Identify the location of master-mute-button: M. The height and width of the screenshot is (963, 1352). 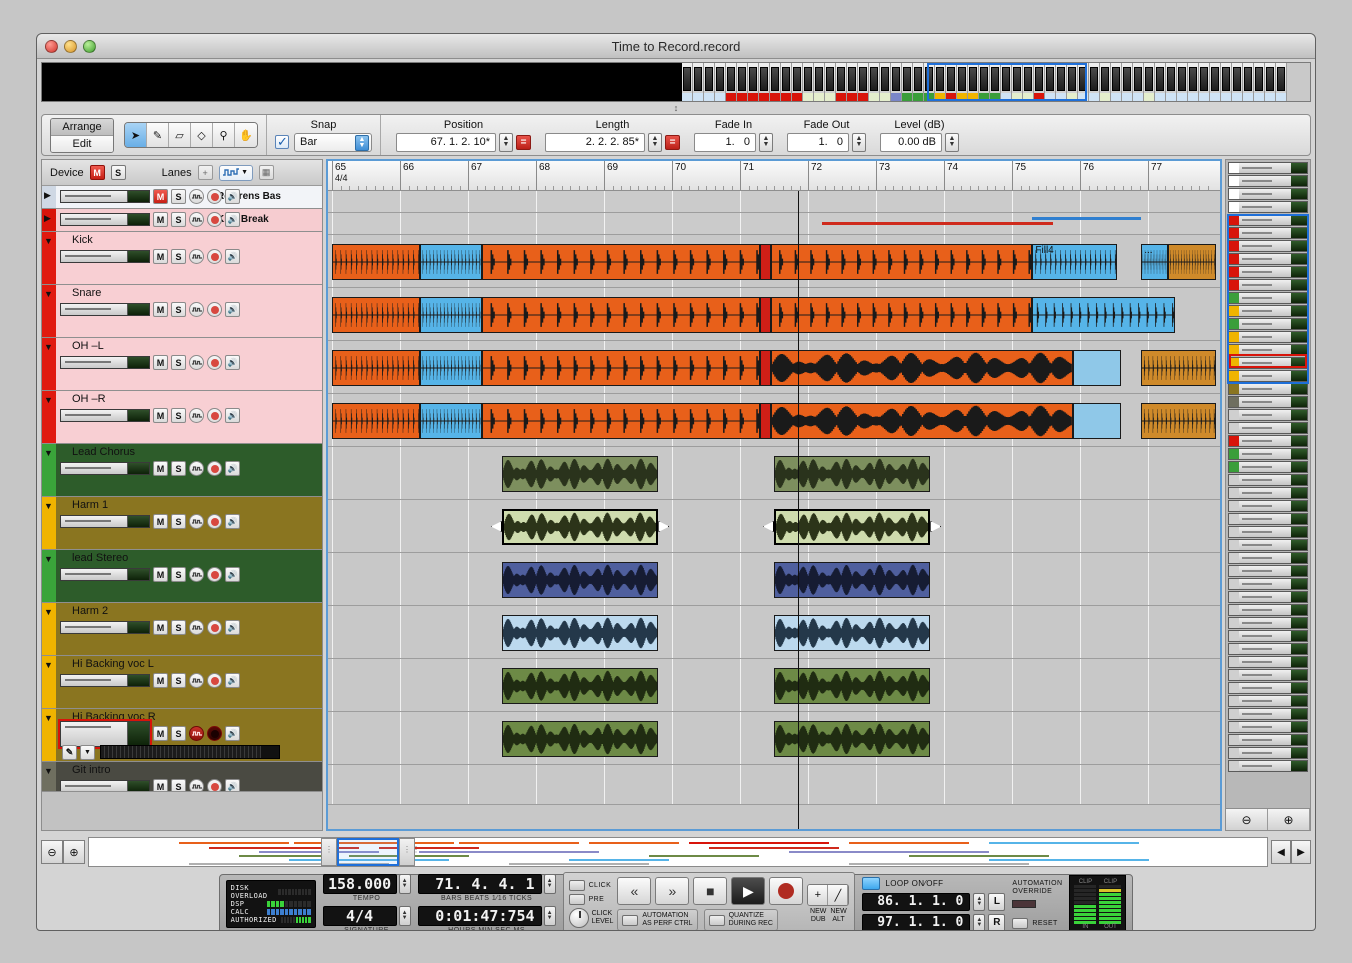
(97, 172).